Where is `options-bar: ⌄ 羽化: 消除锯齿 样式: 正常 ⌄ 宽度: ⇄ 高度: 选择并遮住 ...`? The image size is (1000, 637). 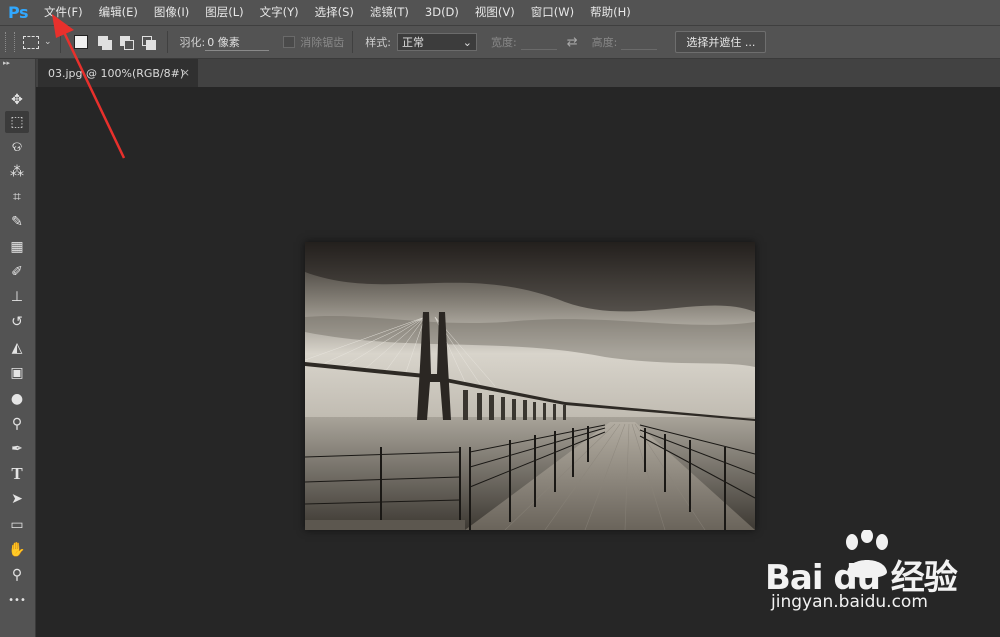
options-bar: ⌄ 羽化: 消除锯齿 样式: 正常 ⌄ 宽度: ⇄ 高度: 选择并遮住 ... is located at coordinates (500, 42).